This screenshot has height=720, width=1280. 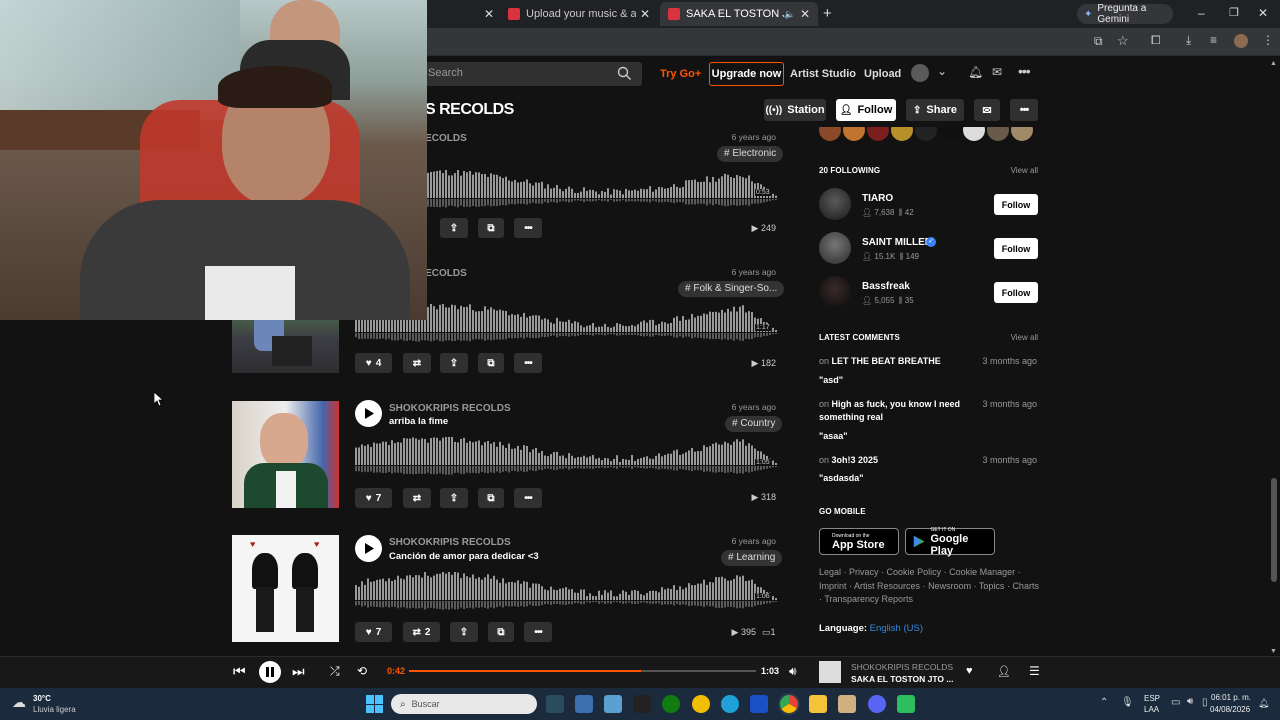 I want to click on play-button, so click(x=368, y=548).